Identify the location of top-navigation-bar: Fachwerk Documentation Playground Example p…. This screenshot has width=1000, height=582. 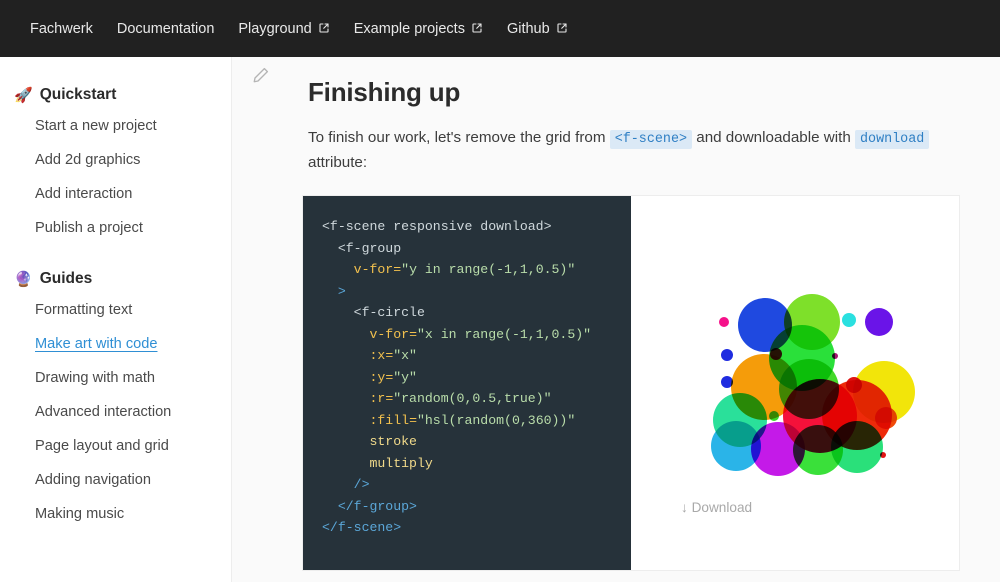
(500, 28).